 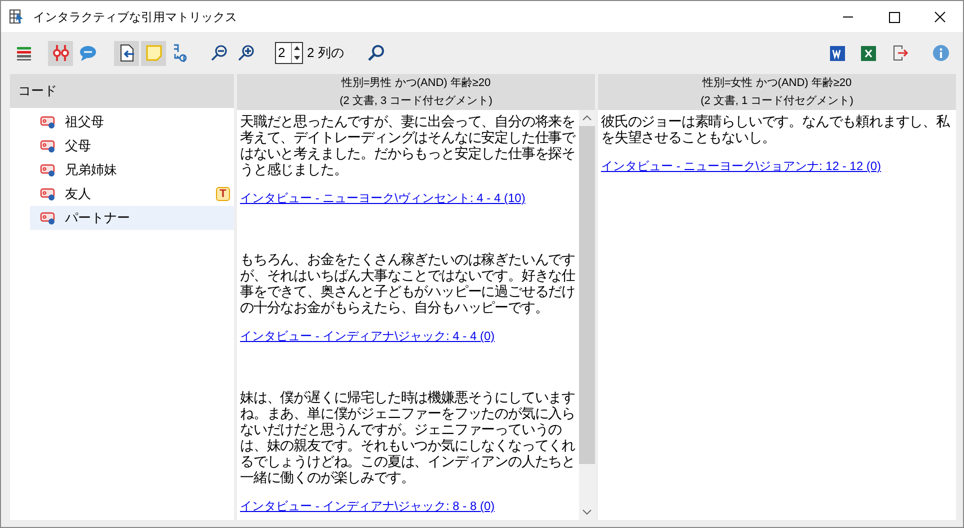 What do you see at coordinates (383, 198) in the screenshot?
I see `source-link: インタビュー - ニューヨーク\ヴィンセント: 4 - 4 (10)` at bounding box center [383, 198].